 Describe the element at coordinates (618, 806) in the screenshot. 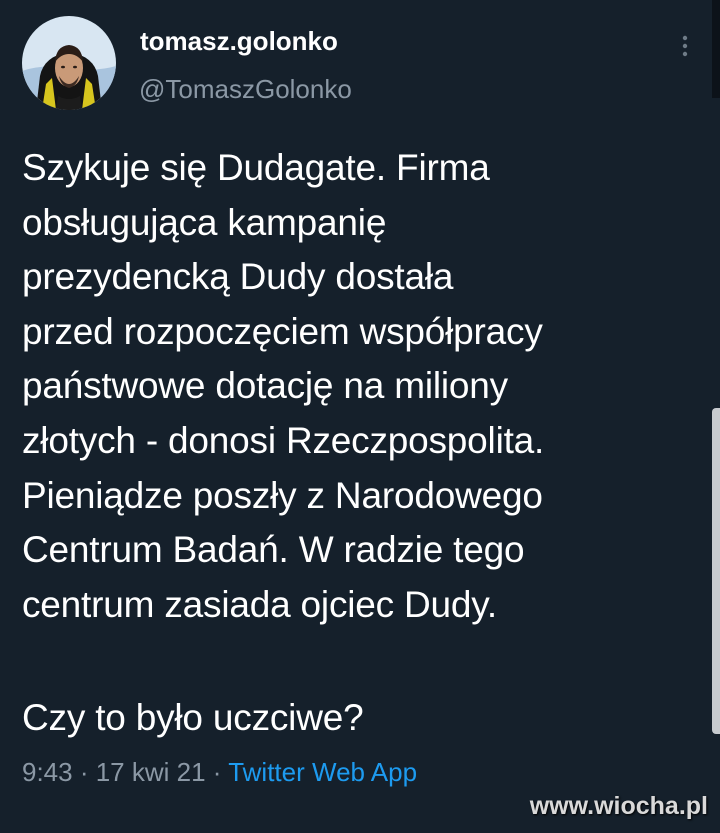

I see `watermark: www.wiocha.pl` at that location.